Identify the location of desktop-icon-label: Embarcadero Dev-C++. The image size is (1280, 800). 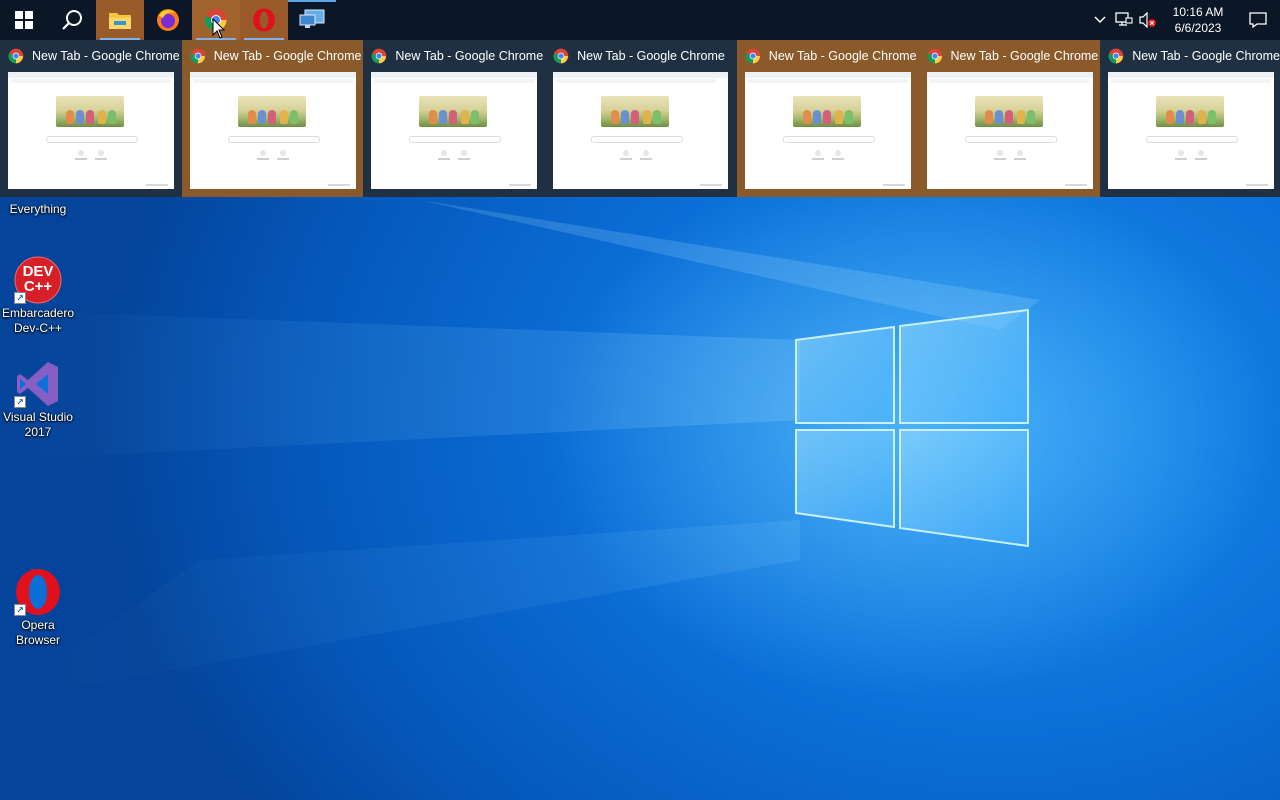
(38, 320).